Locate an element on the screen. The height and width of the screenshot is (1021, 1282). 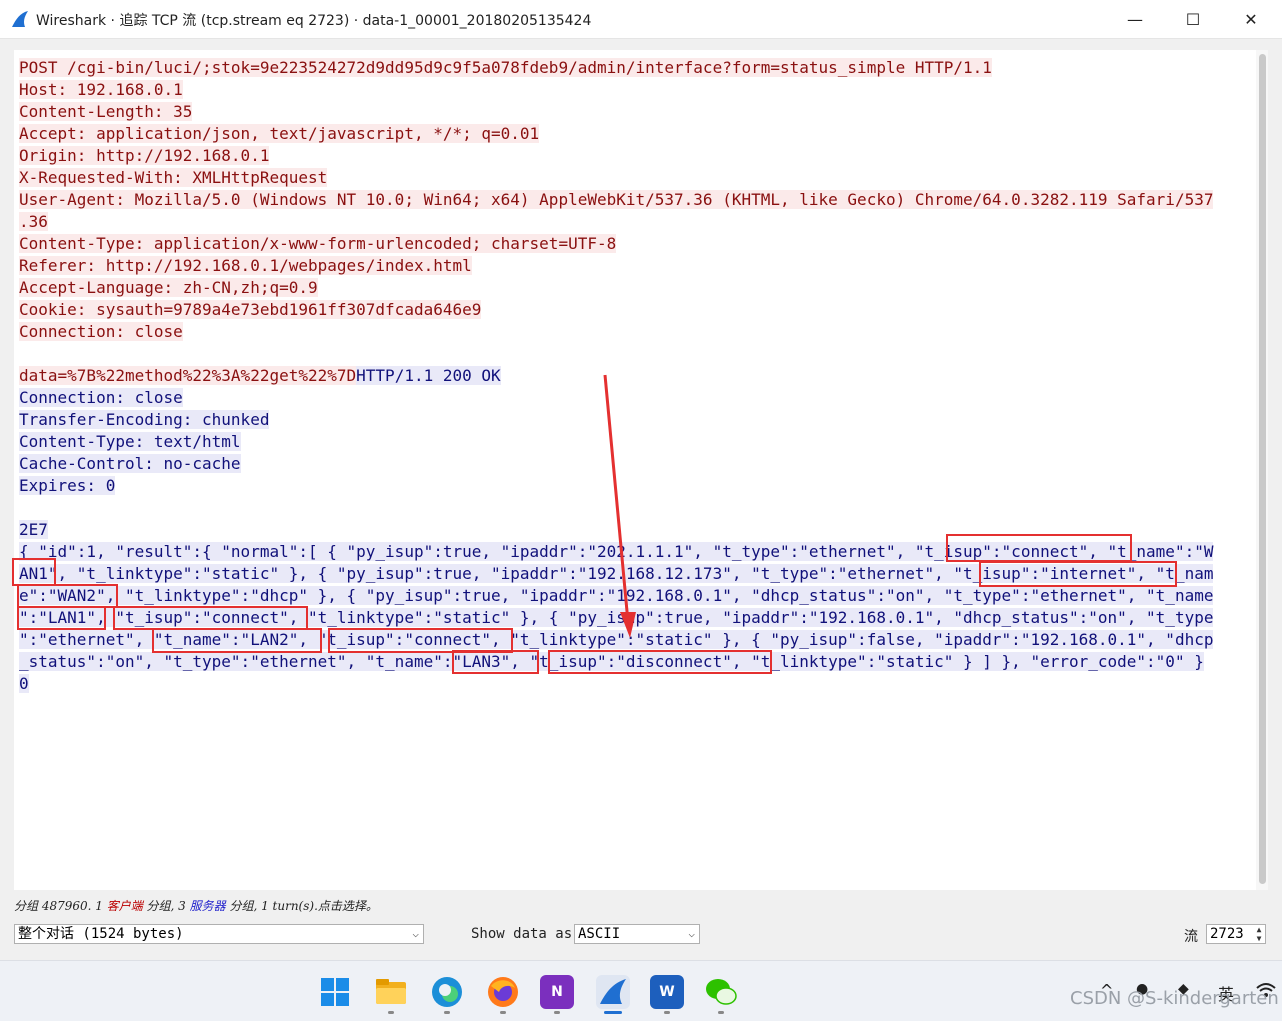
word-icon: W is located at coordinates (667, 992).